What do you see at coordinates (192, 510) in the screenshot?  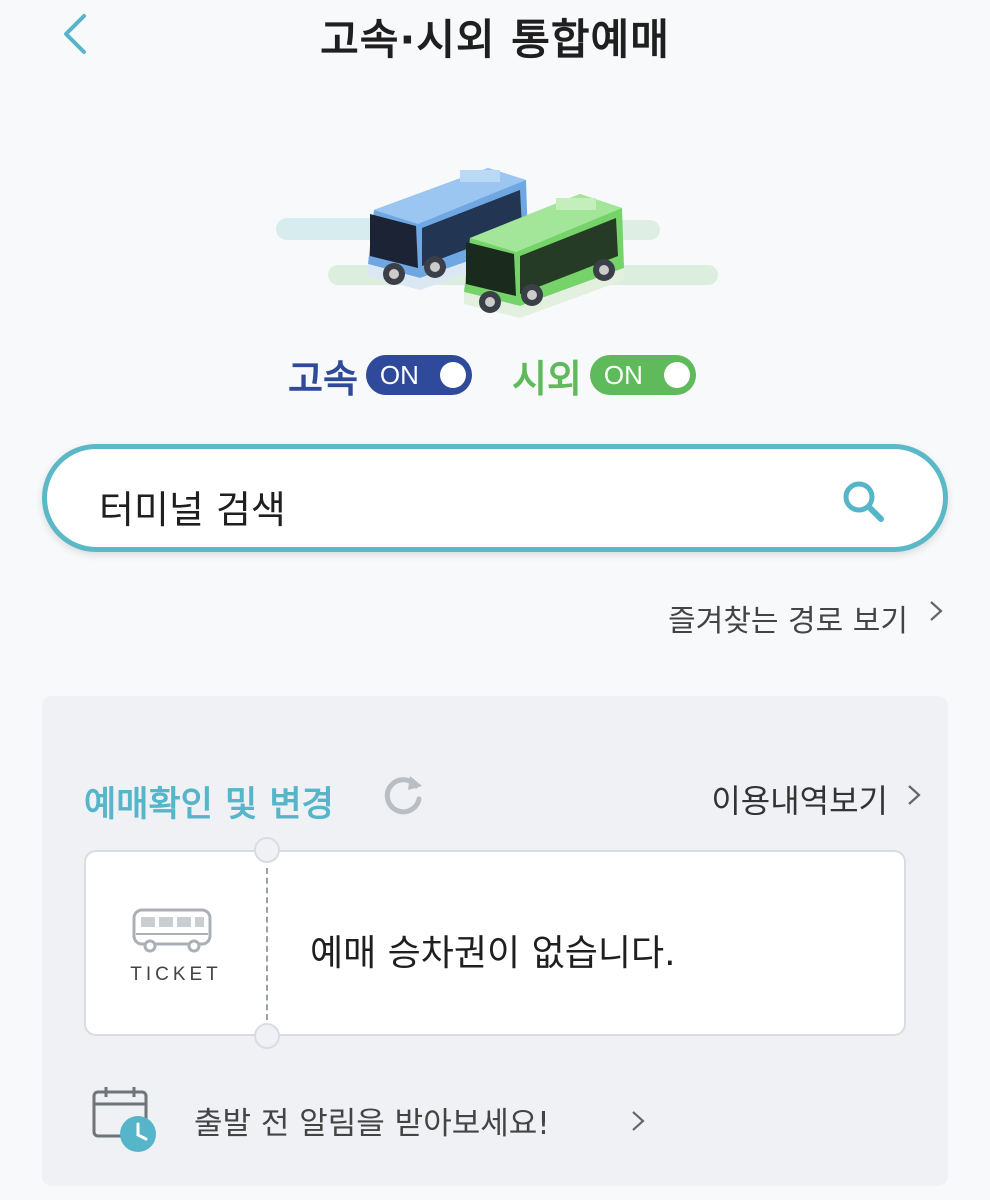 I see `search-placeholder: 터미널 검색` at bounding box center [192, 510].